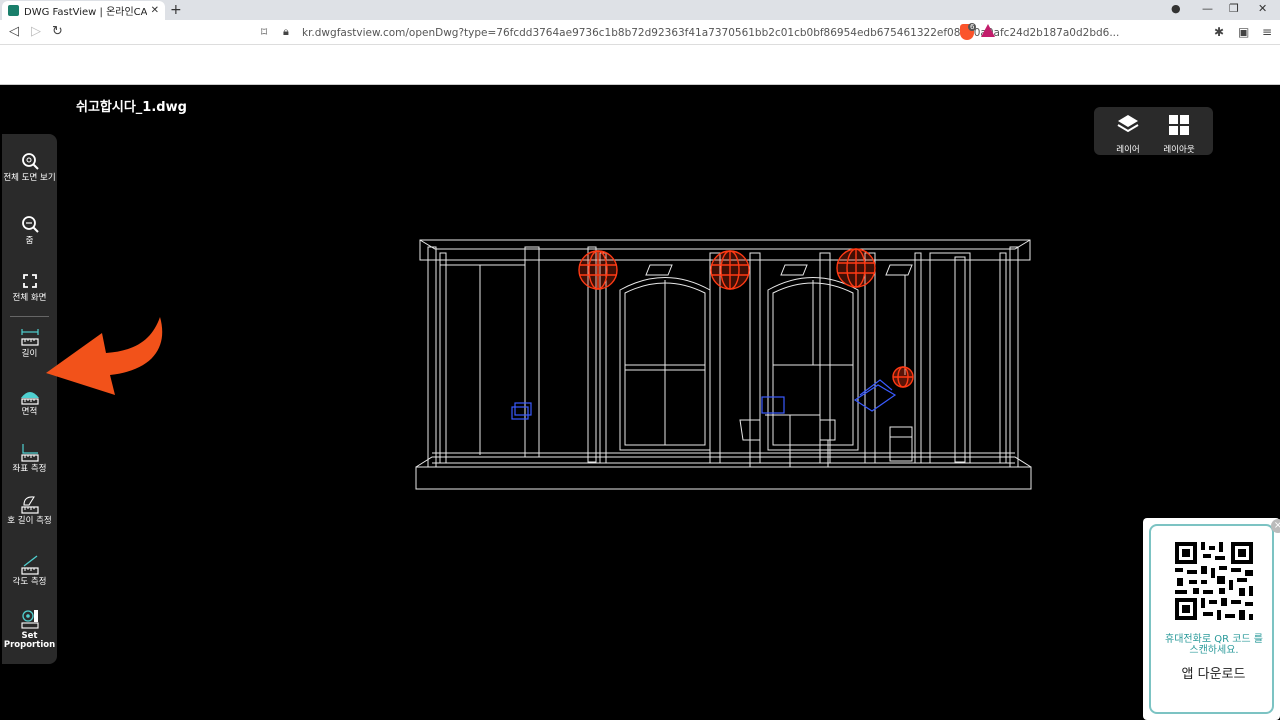 This screenshot has width=1280, height=720. What do you see at coordinates (29, 469) in the screenshot?
I see `tool-label: 좌표 측정` at bounding box center [29, 469].